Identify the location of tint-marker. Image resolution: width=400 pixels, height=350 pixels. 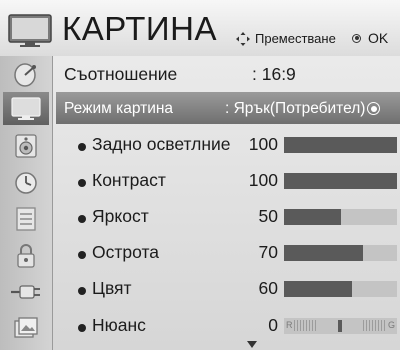
(340, 326).